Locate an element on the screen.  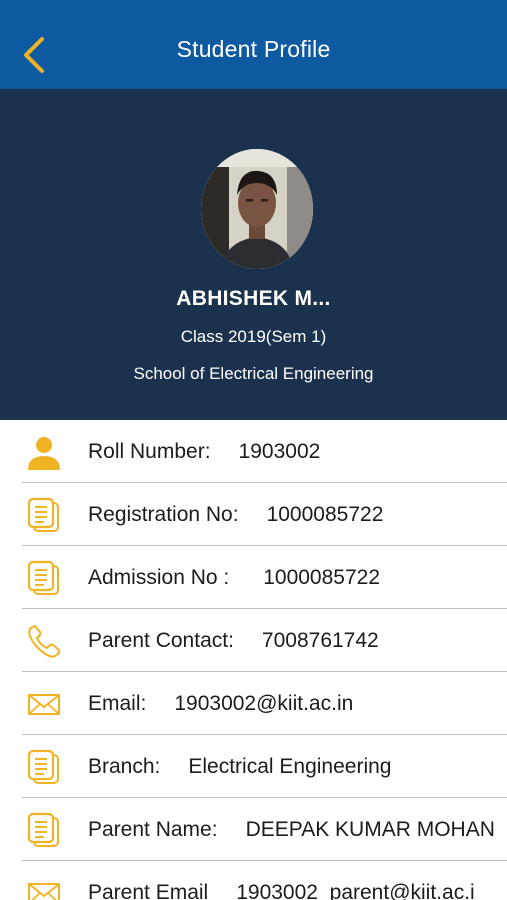
list-item-roll-number: Roll Number: 1903002 is located at coordinates (264, 451).